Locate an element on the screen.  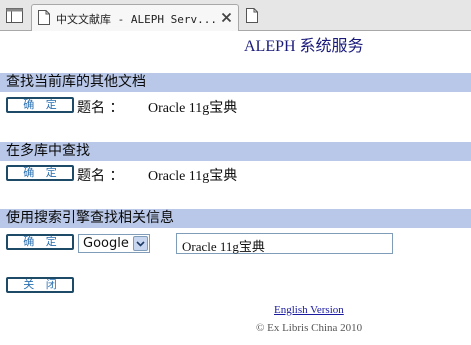
tab-list-icon is located at coordinates (14, 15).